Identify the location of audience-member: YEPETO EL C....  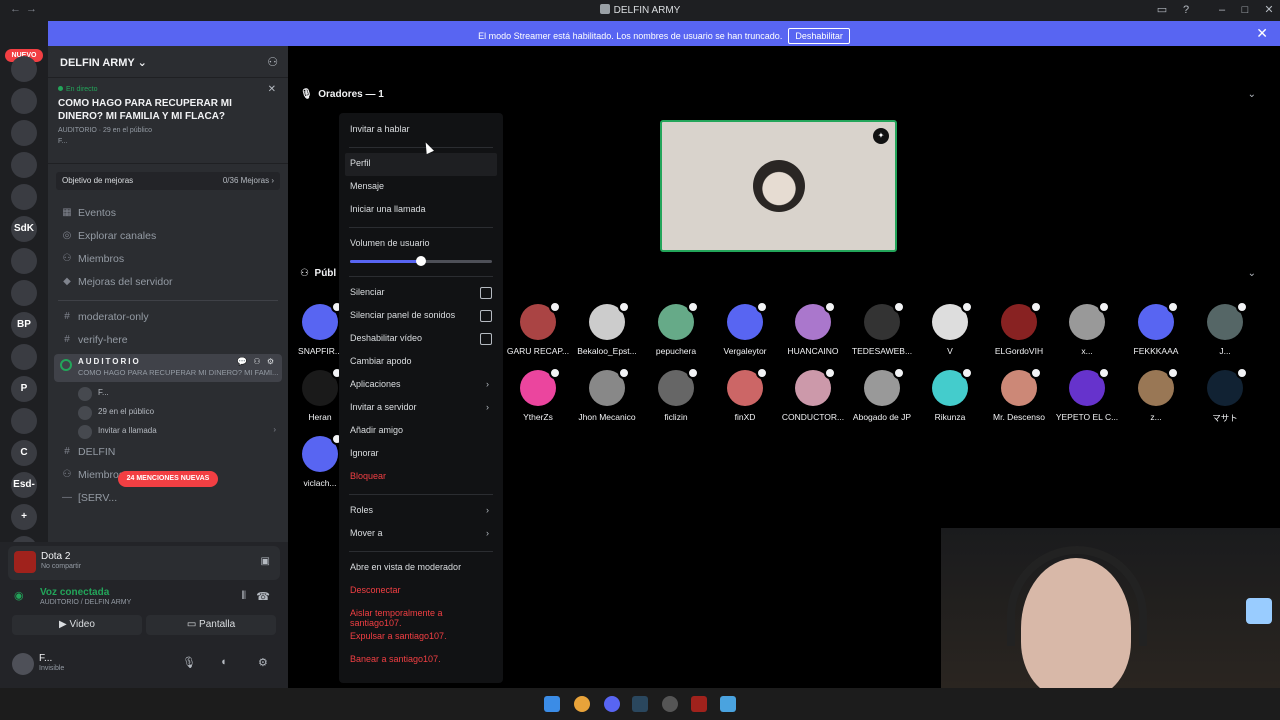
(1087, 394).